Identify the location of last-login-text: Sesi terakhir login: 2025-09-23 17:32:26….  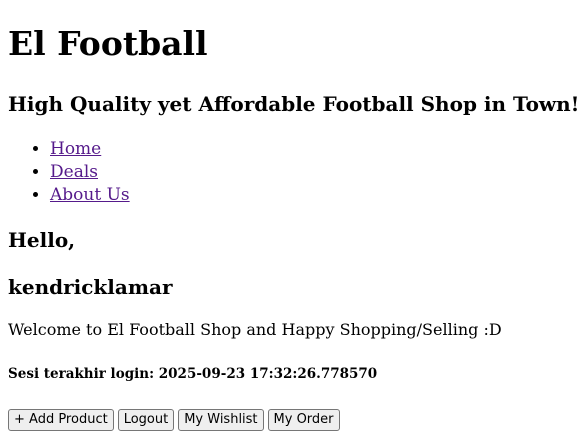
(193, 374).